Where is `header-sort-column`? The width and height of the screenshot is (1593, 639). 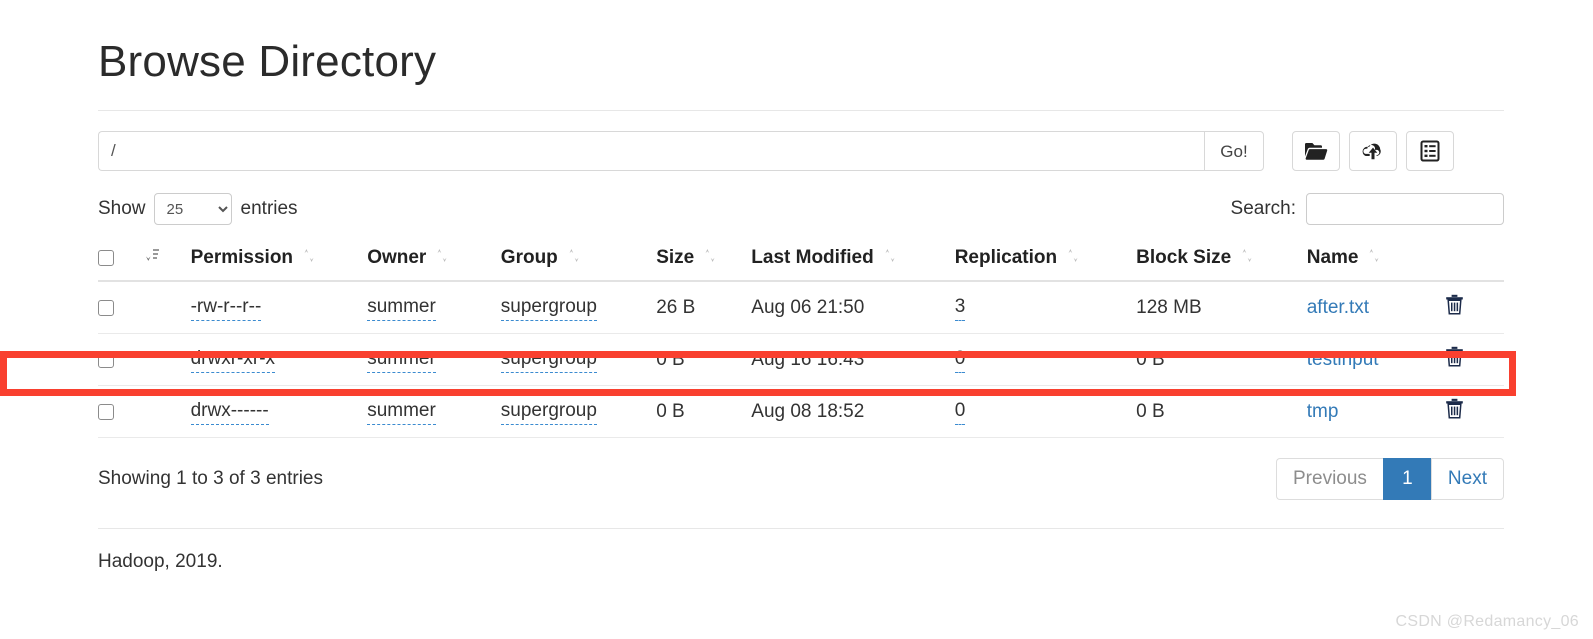 header-sort-column is located at coordinates (163, 261).